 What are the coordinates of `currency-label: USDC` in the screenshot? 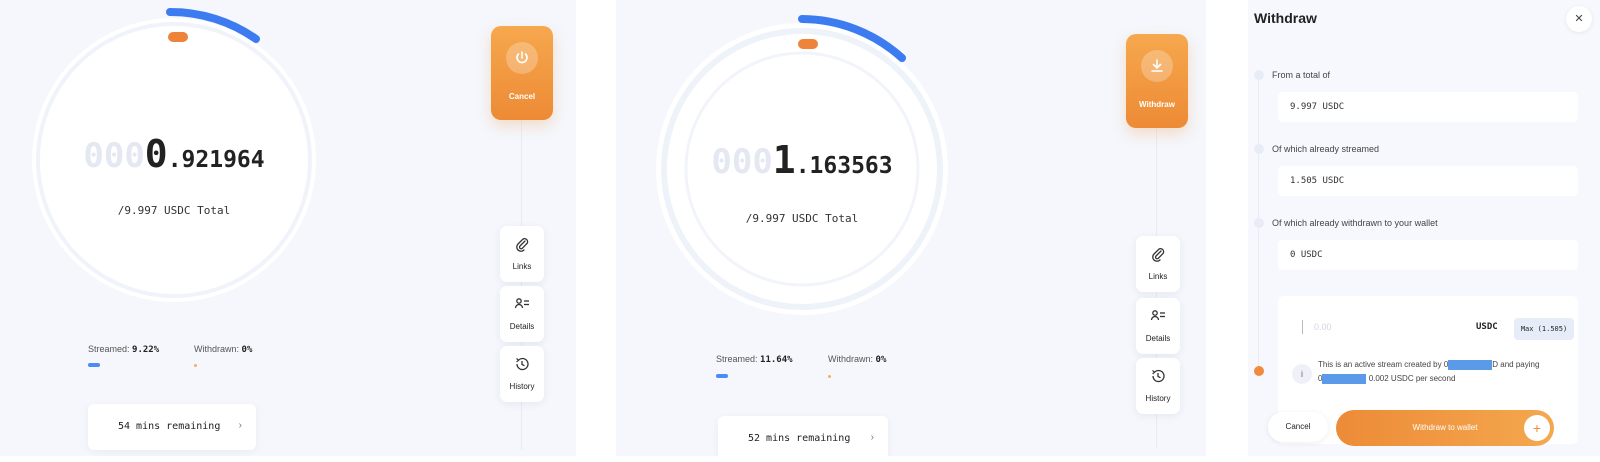 It's located at (1487, 327).